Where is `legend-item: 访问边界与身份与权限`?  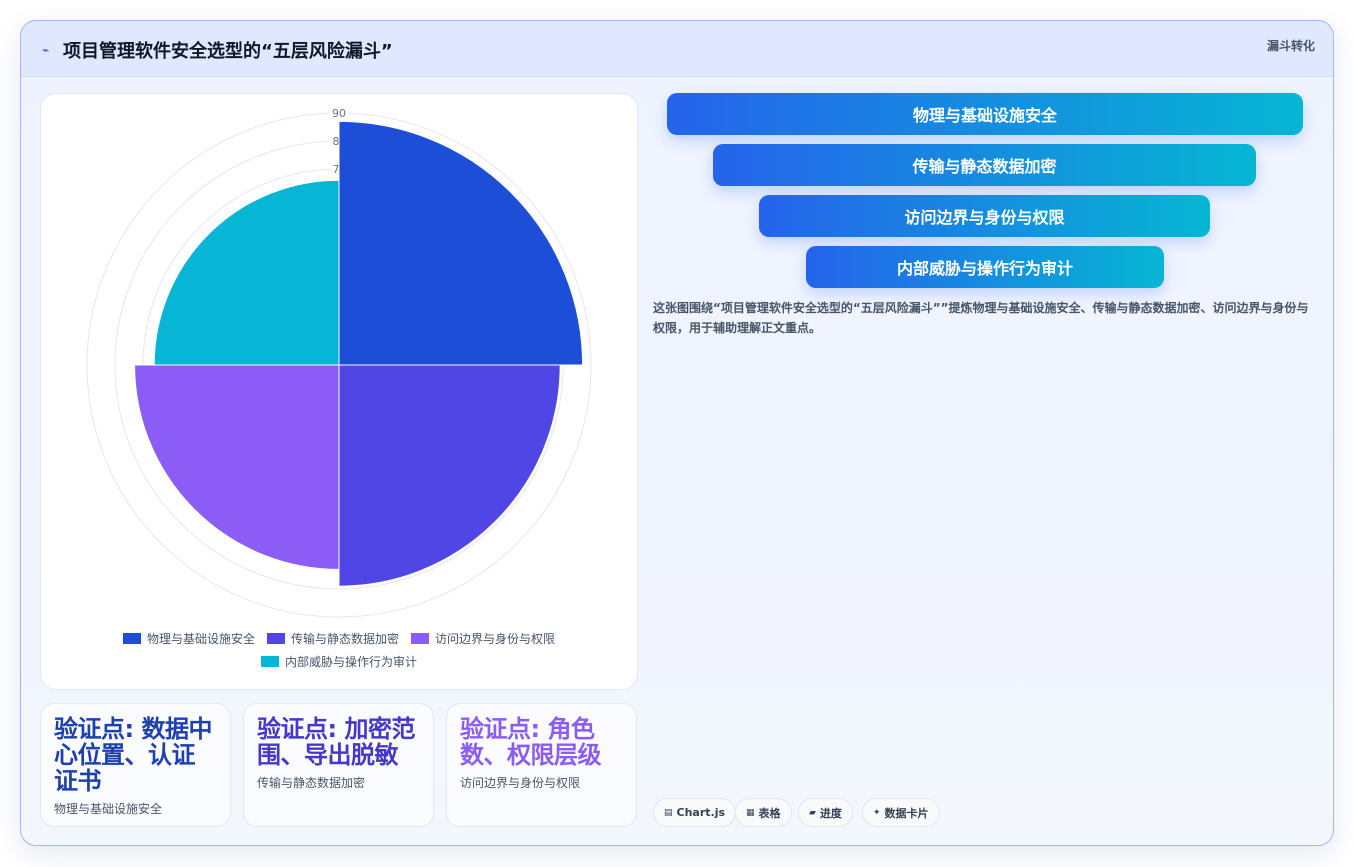 legend-item: 访问边界与身份与权限 is located at coordinates (483, 638).